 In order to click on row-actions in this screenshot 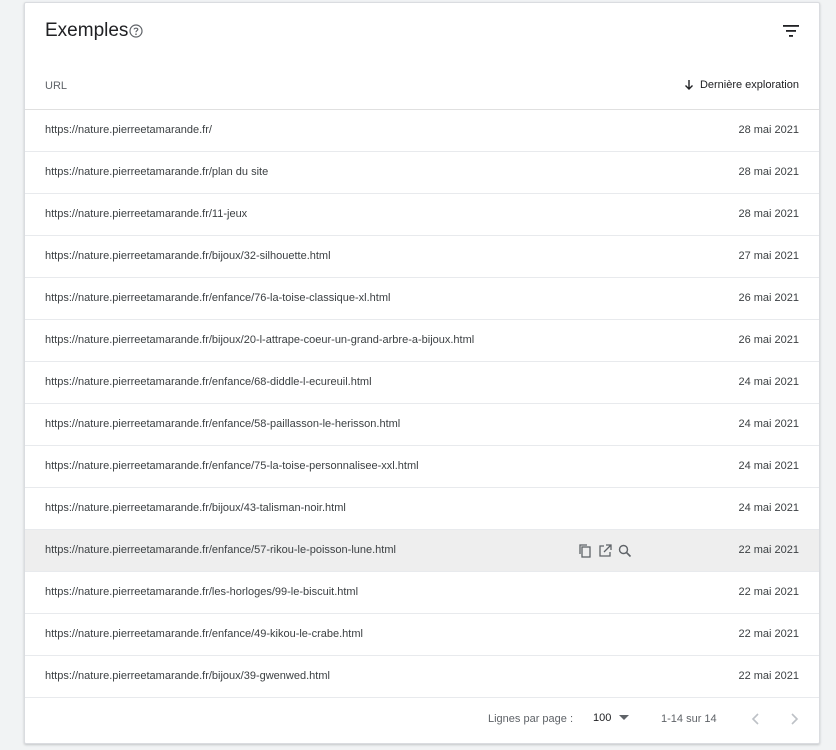, I will do `click(605, 551)`.